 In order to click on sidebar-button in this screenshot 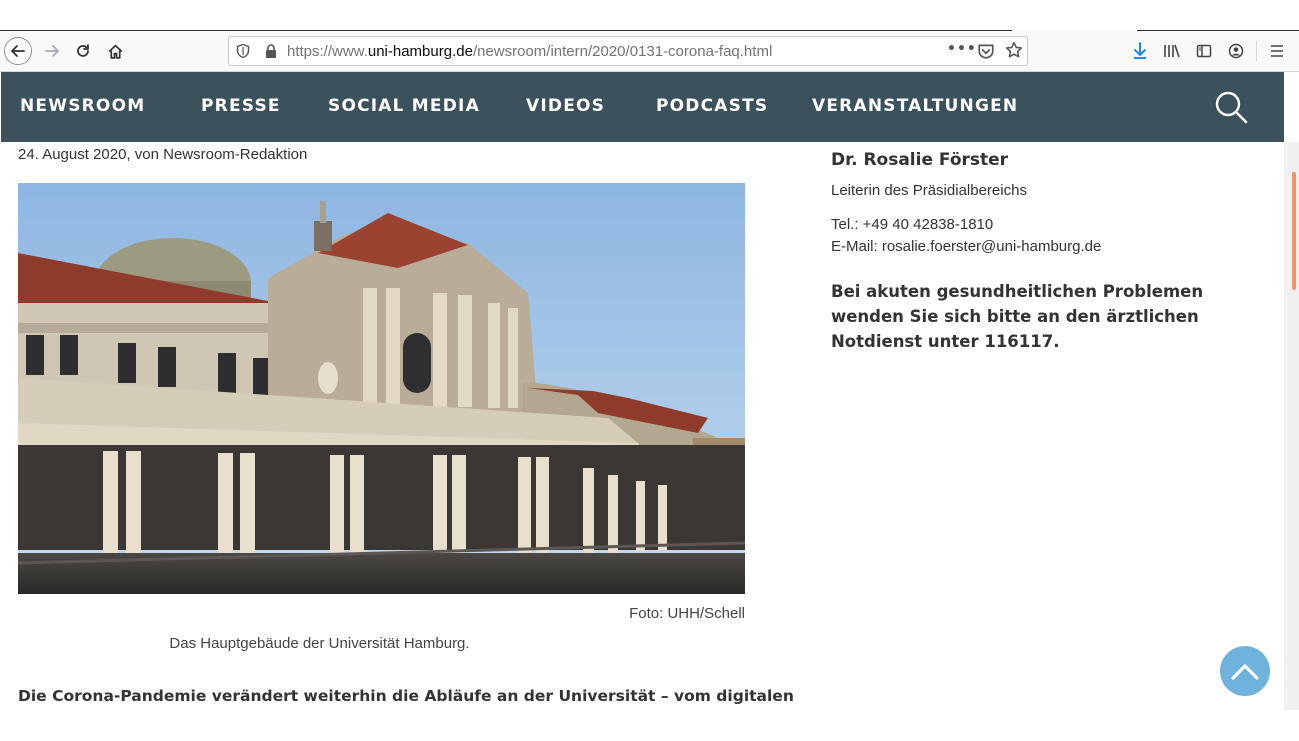, I will do `click(1204, 51)`.